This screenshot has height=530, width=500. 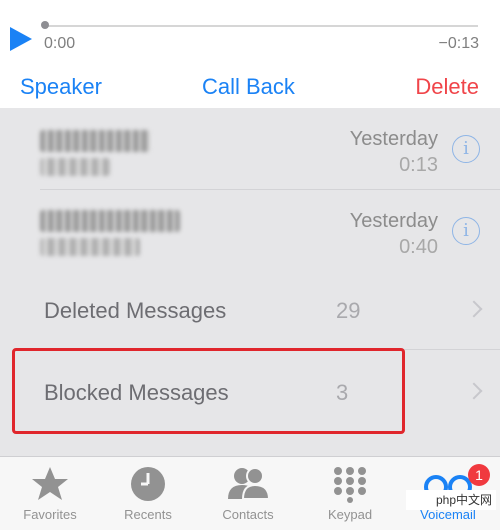 I want to click on deleted-messages-row: Deleted Messages 29, so click(x=250, y=311).